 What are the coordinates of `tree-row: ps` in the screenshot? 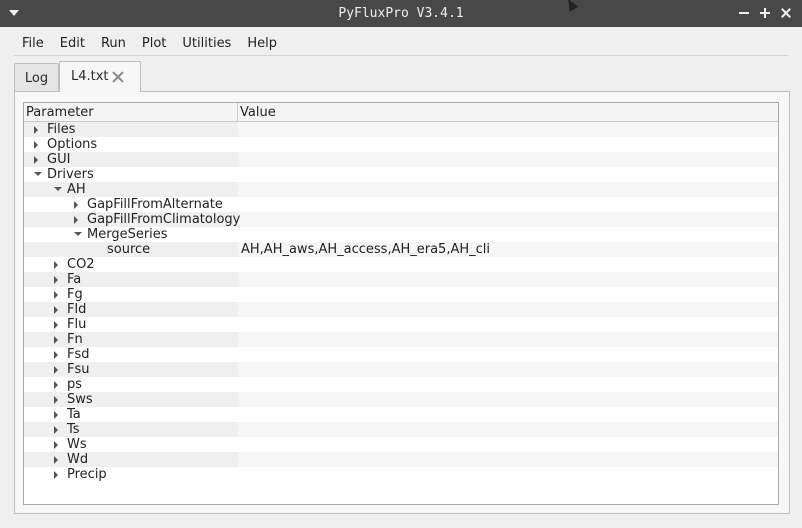 It's located at (401, 384).